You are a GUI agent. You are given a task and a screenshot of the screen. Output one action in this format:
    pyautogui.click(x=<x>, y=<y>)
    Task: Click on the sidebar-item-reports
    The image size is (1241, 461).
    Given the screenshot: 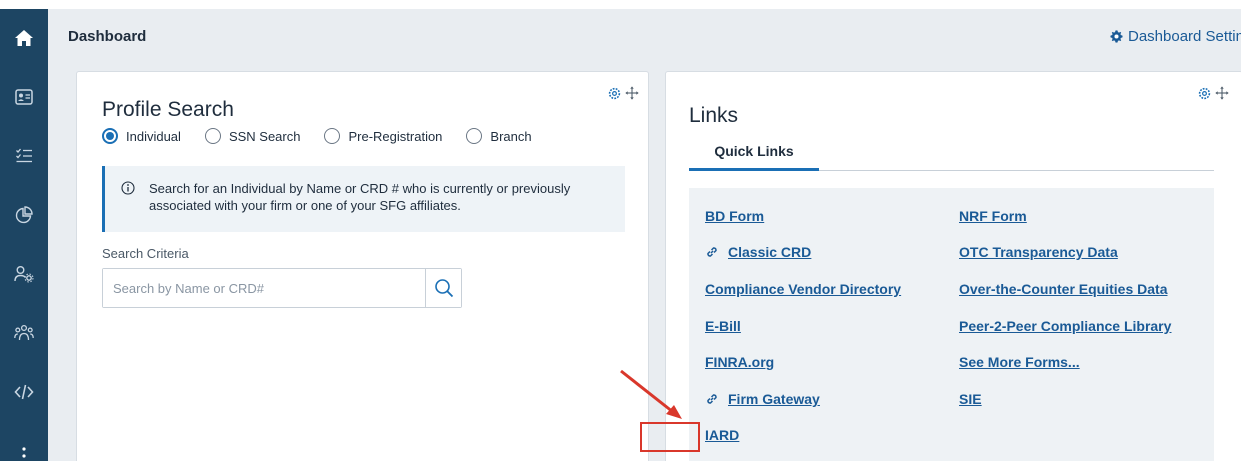 What is the action you would take?
    pyautogui.click(x=24, y=215)
    